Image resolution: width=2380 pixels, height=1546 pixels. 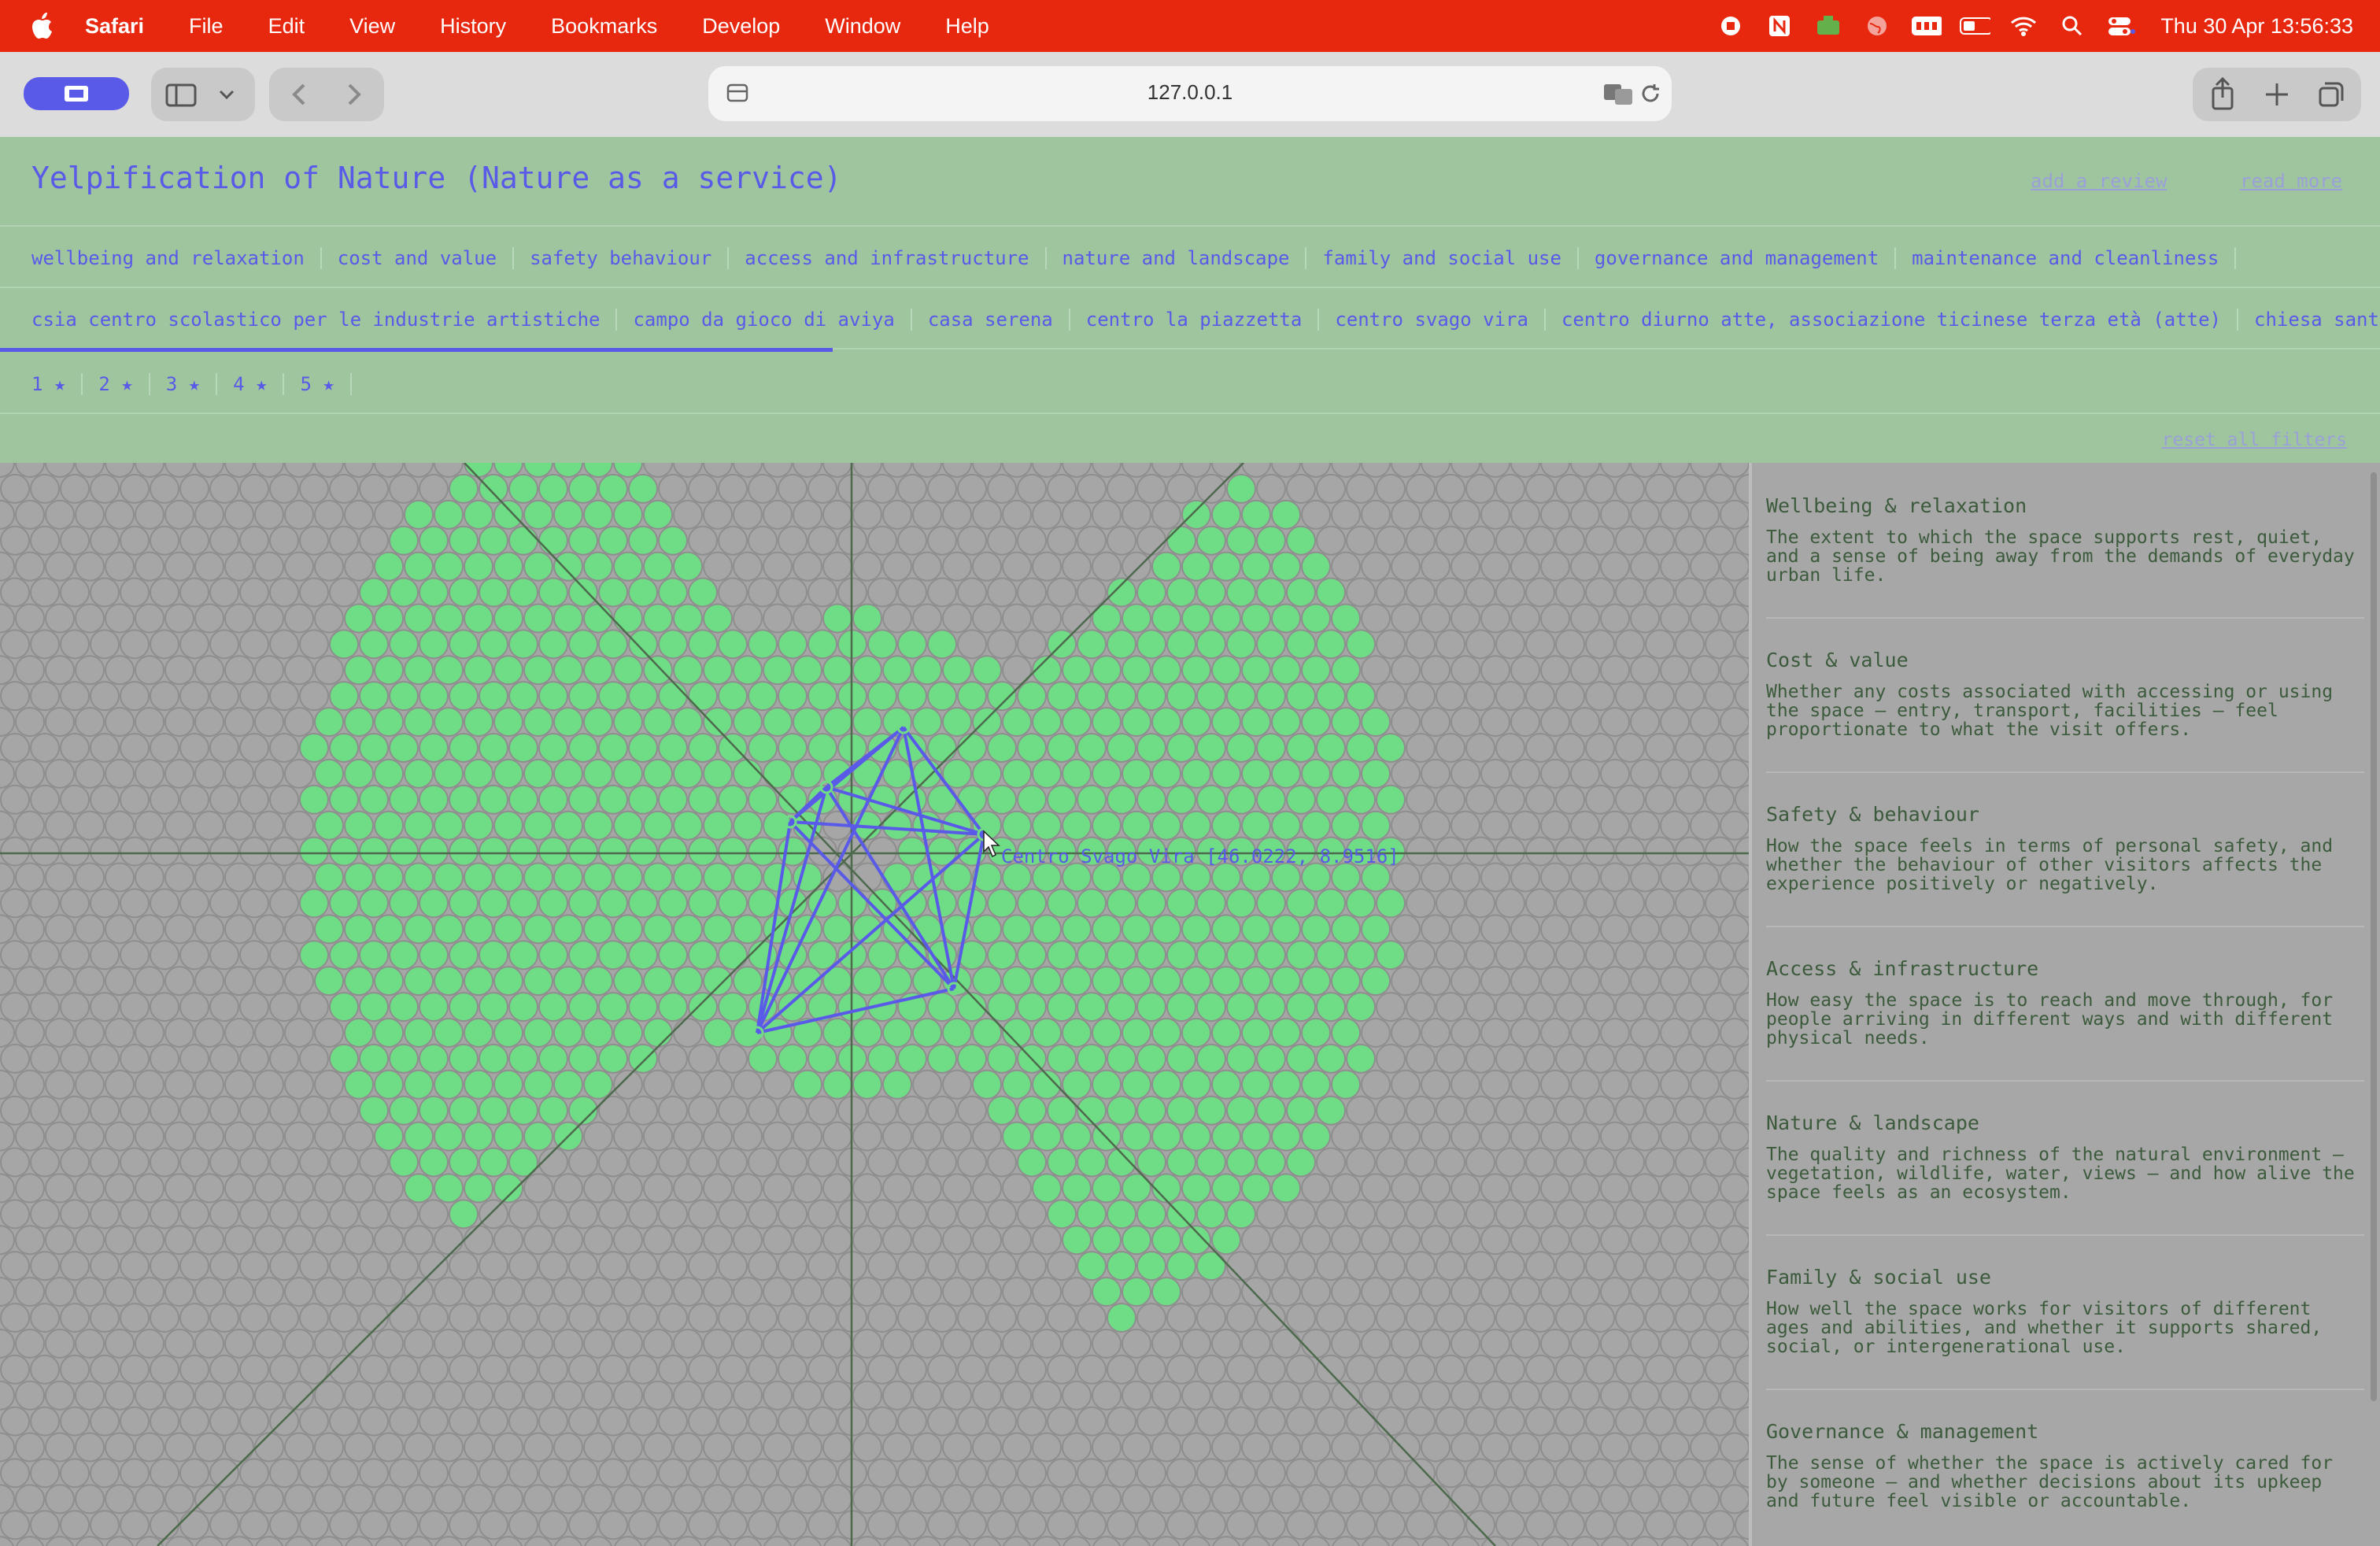 I want to click on category-filter: family and social use, so click(x=1442, y=258).